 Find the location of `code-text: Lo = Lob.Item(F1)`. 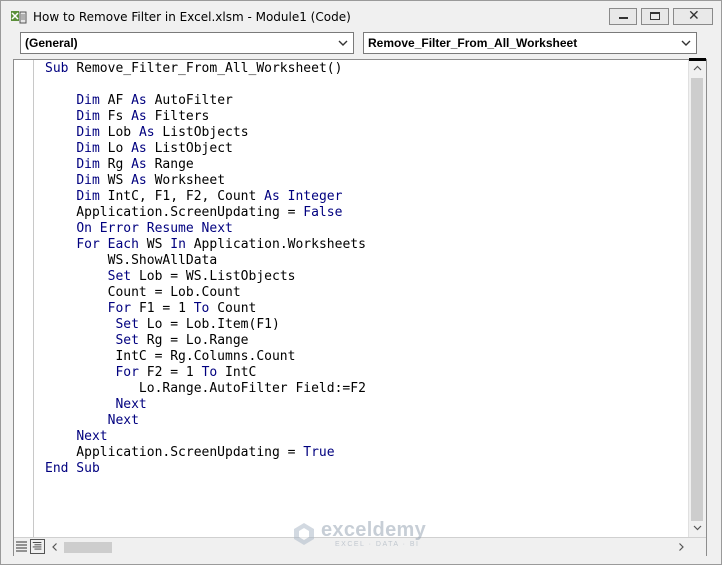

code-text: Lo = Lob.Item(F1) is located at coordinates (213, 324).